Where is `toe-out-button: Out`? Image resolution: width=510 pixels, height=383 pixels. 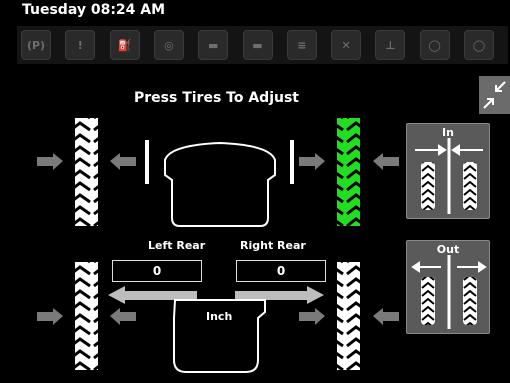 toe-out-button: Out is located at coordinates (448, 287).